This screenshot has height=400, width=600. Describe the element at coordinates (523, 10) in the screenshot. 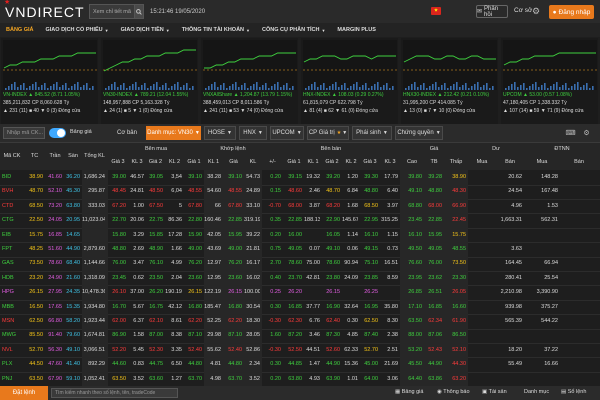

I see `branch-label: Cơ sở` at that location.